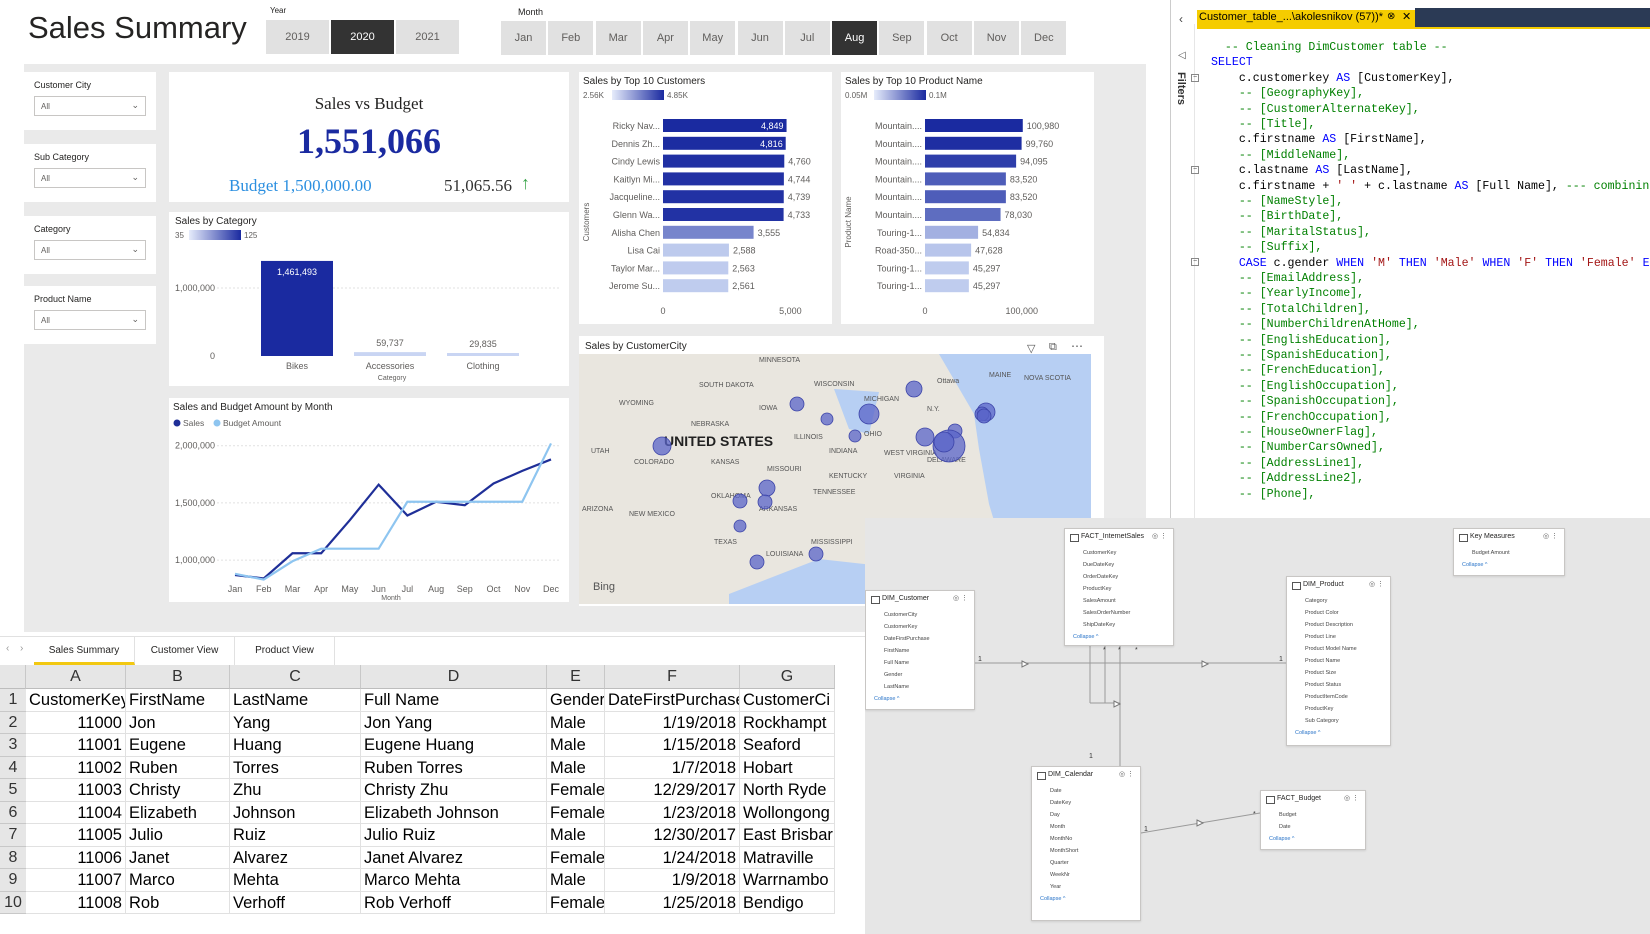  Describe the element at coordinates (76, 722) in the screenshot. I see `table-cell: 11000` at that location.